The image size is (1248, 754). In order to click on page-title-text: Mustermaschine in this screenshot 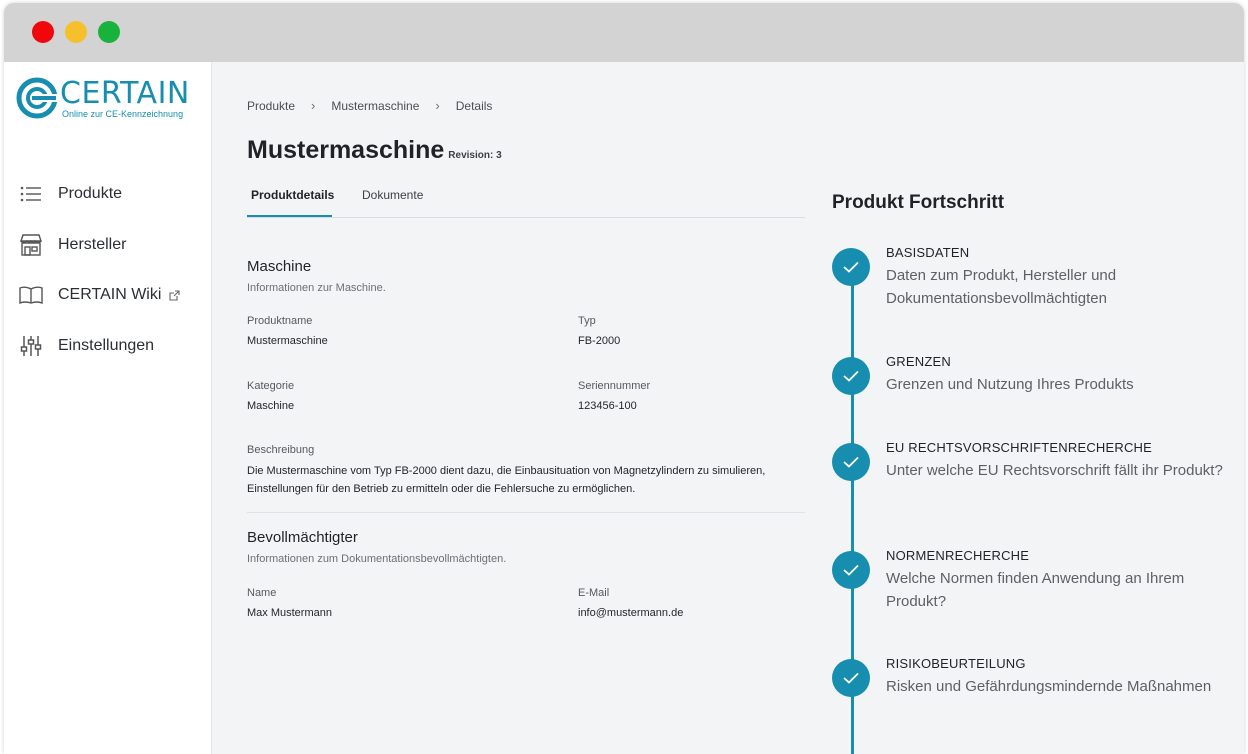, I will do `click(346, 150)`.